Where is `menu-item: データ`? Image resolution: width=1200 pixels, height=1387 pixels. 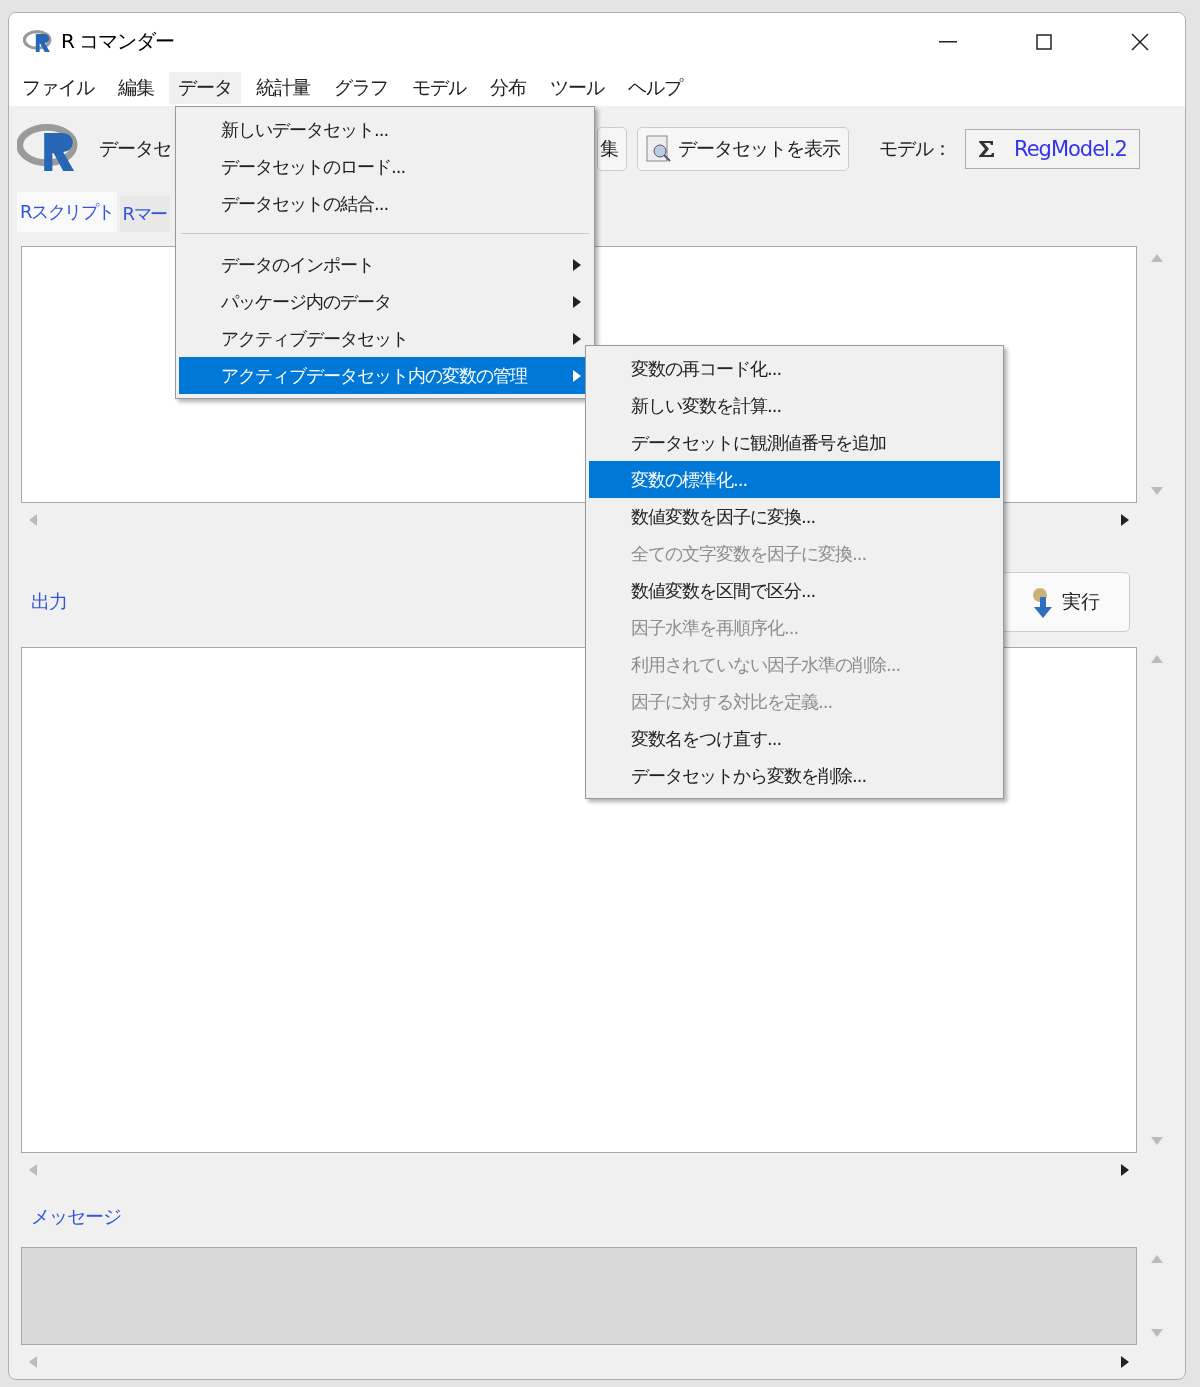 menu-item: データ is located at coordinates (205, 87).